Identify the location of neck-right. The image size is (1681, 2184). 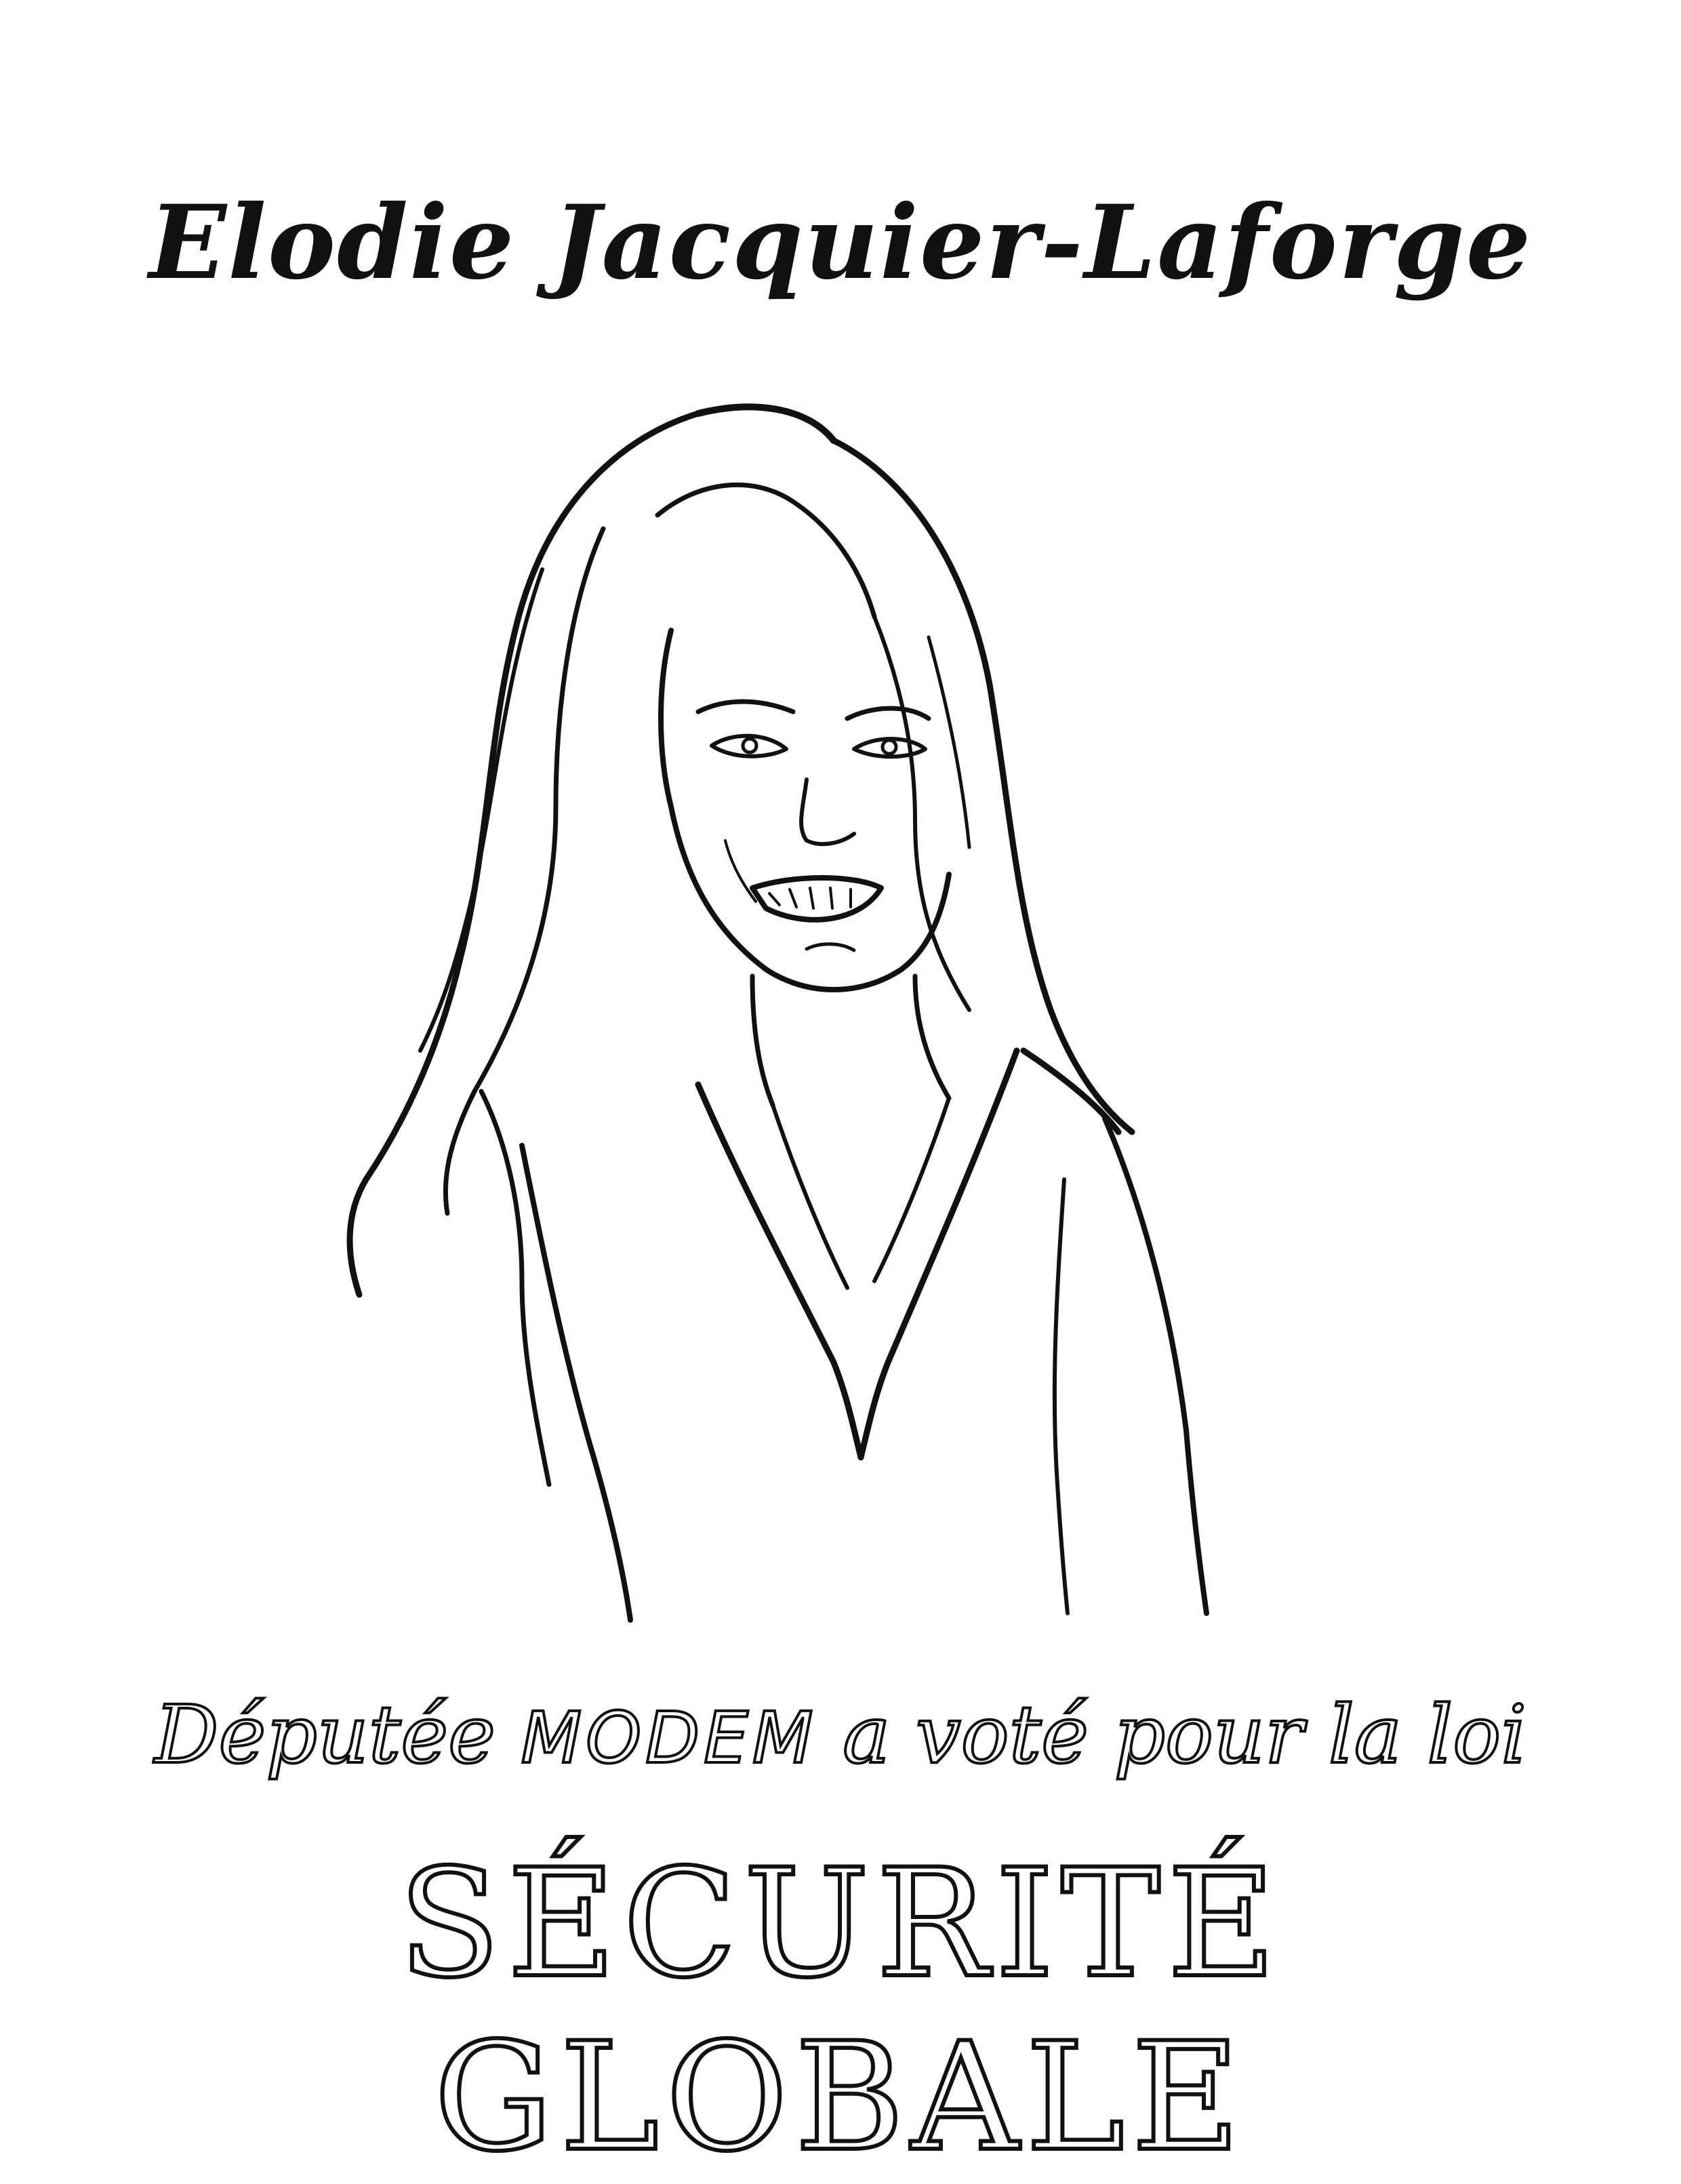
(932, 1037).